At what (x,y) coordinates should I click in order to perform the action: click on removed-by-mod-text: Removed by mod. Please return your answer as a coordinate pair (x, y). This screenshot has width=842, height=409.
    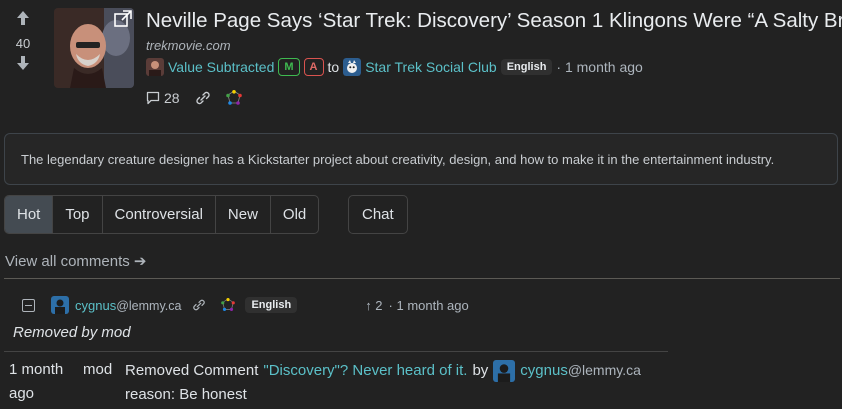
    Looking at the image, I should click on (72, 332).